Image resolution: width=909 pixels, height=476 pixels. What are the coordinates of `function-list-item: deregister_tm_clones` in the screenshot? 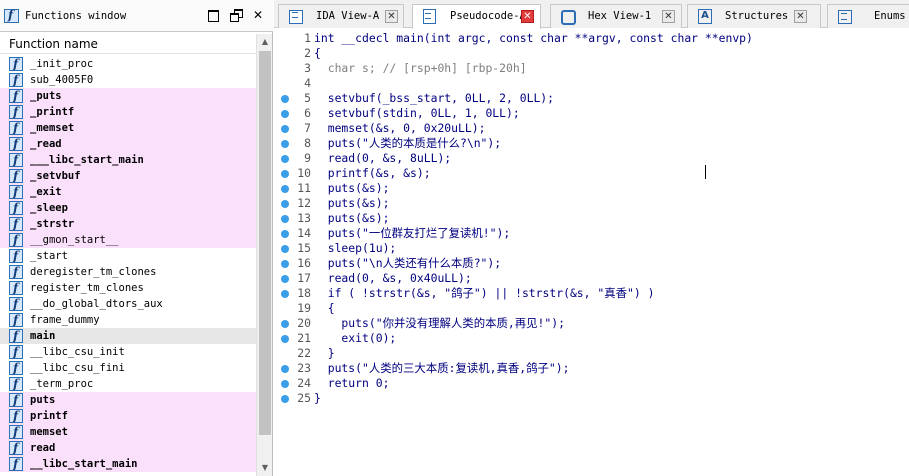 It's located at (128, 272).